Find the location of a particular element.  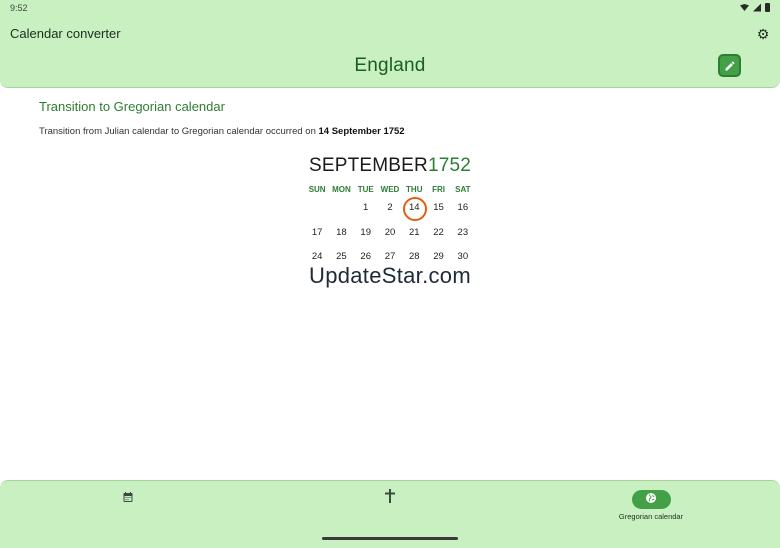

weekday-label: SAT is located at coordinates (463, 189).